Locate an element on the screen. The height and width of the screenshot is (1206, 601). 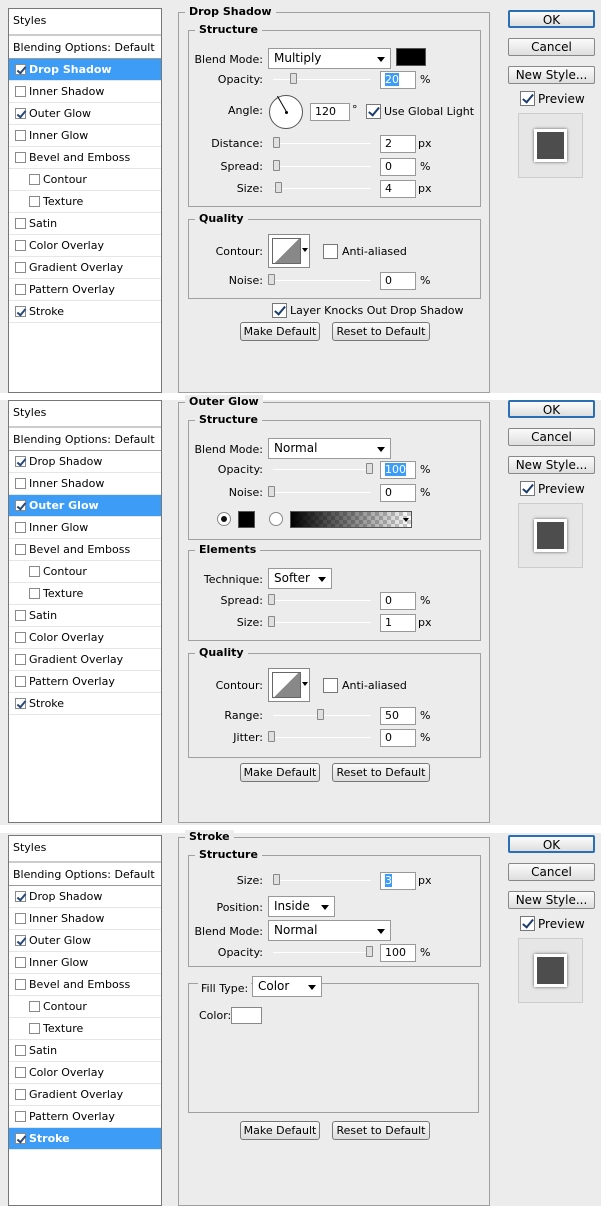
jitter-slider is located at coordinates (319, 736).